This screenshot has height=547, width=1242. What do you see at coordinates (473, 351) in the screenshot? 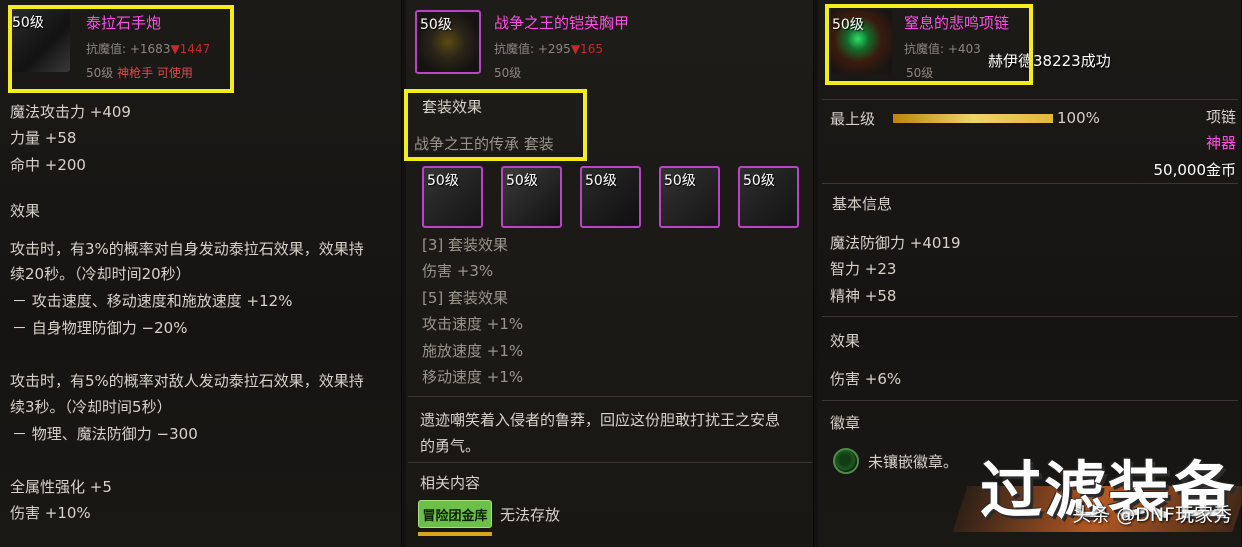
I see `set-bonus-line: 施放速度 +1%` at bounding box center [473, 351].